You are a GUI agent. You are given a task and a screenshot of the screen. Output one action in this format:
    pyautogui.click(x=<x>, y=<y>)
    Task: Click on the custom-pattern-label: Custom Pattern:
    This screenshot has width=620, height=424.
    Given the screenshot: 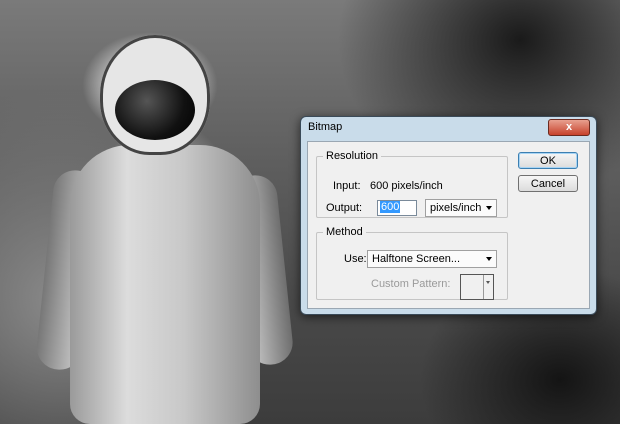 What is the action you would take?
    pyautogui.click(x=411, y=284)
    